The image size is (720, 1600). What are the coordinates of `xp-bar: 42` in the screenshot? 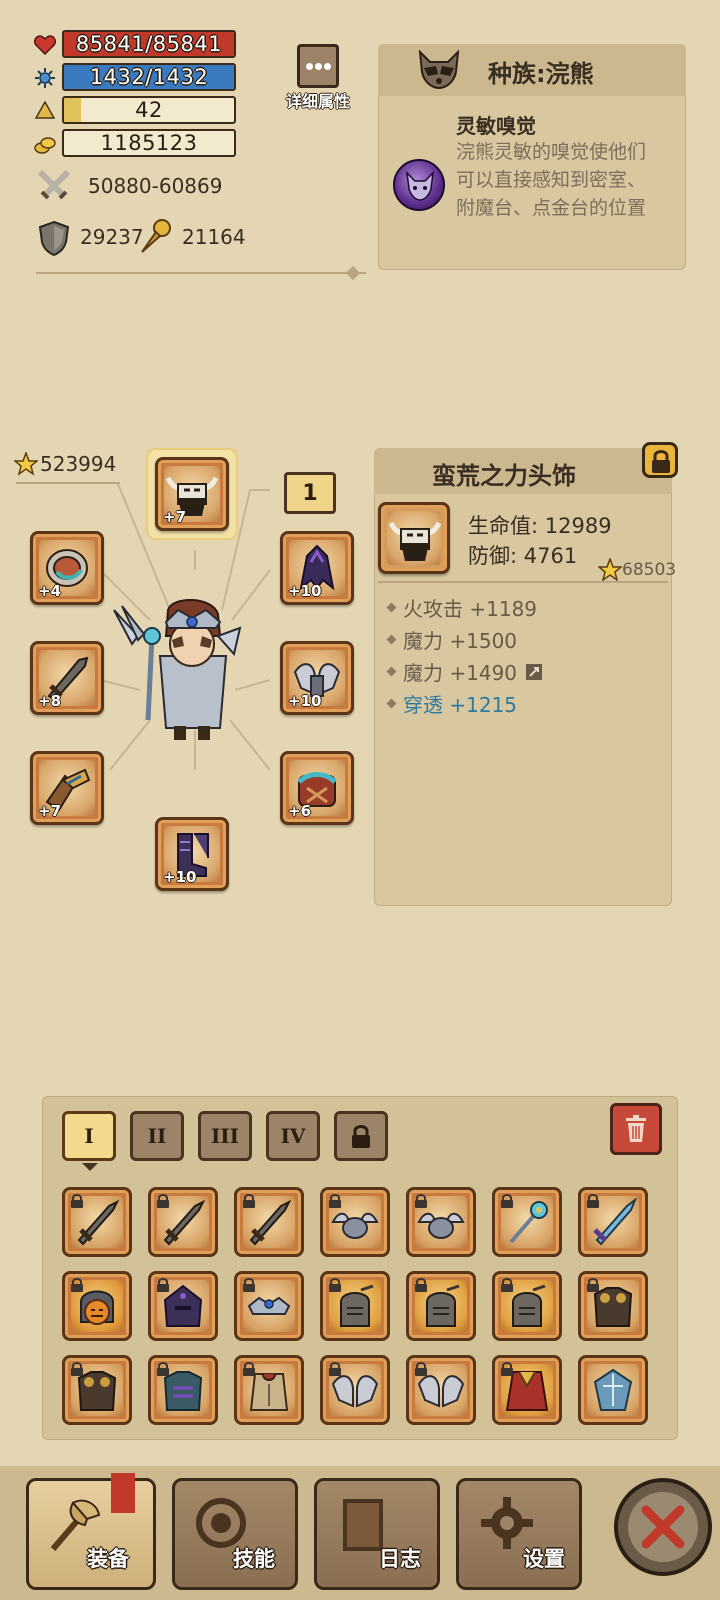 It's located at (149, 110).